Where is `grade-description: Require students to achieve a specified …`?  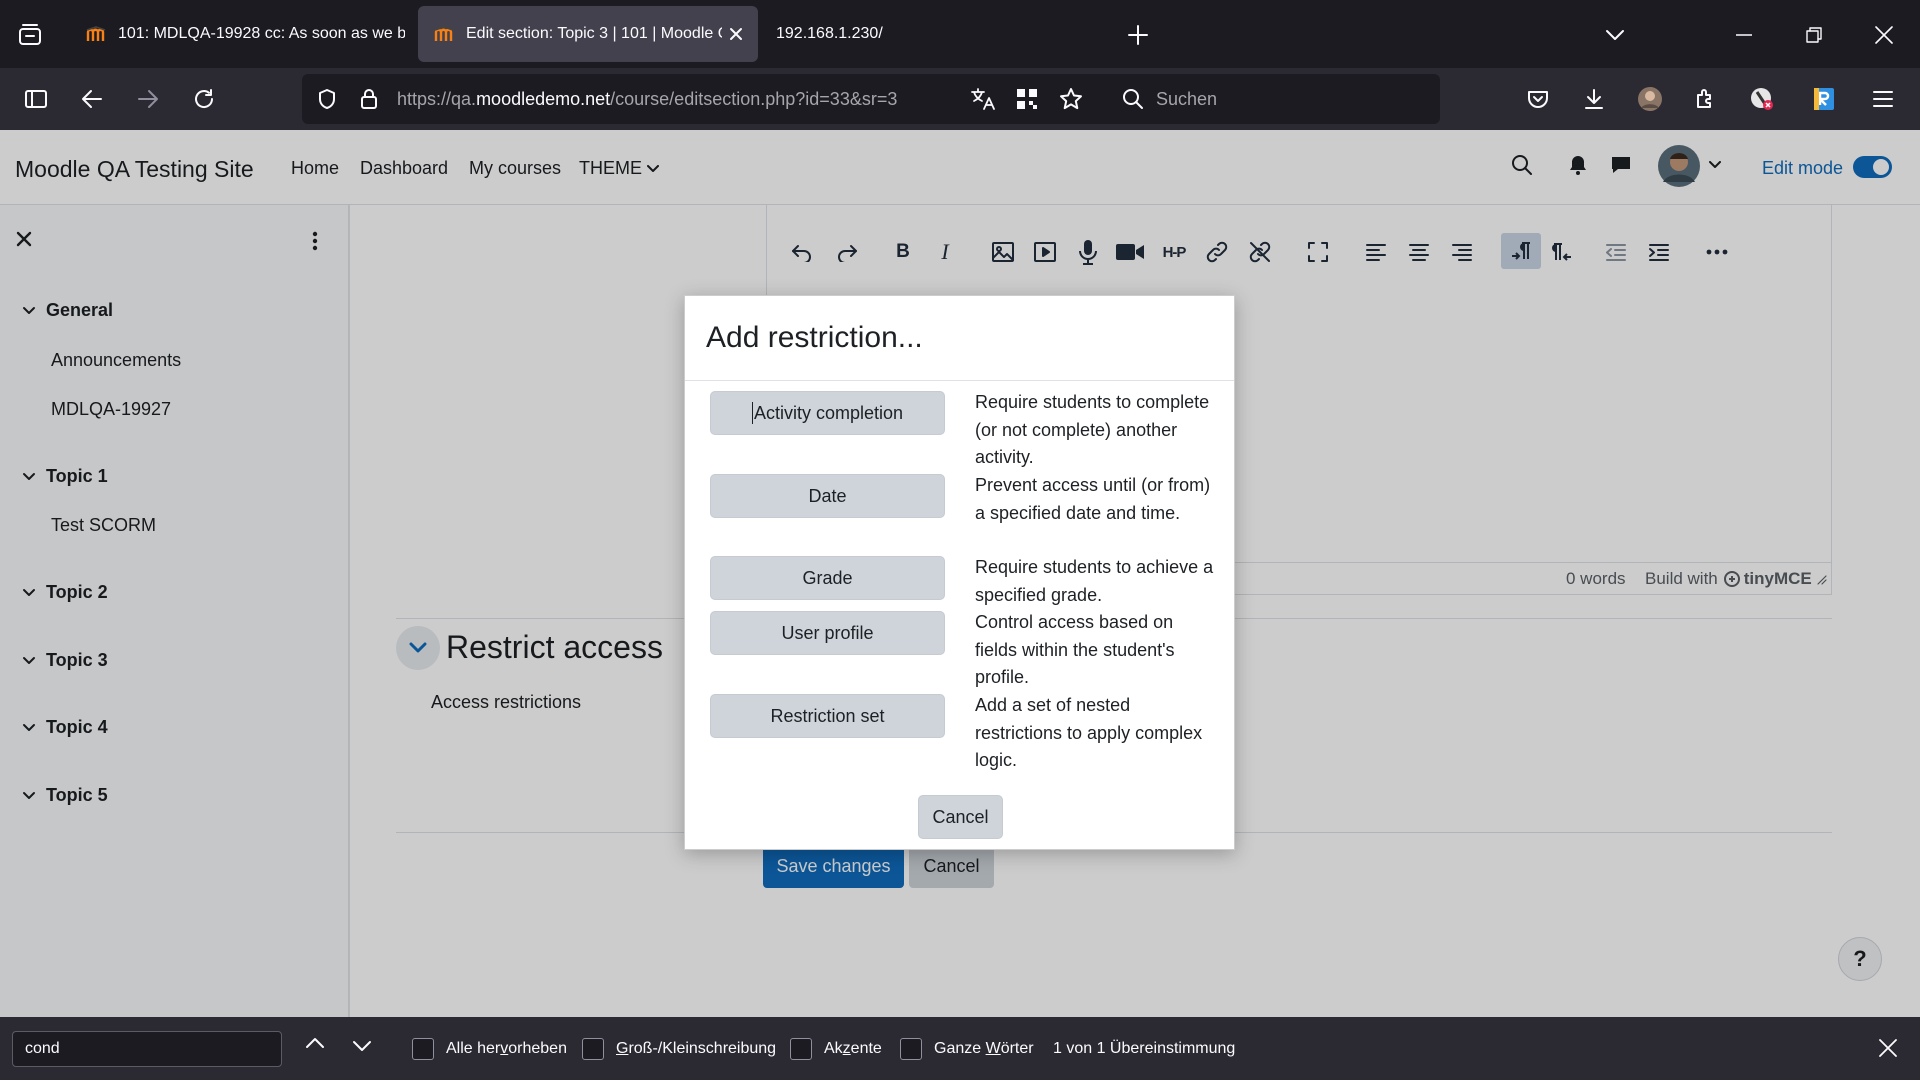
grade-description: Require students to achieve a specified … is located at coordinates (1094, 581).